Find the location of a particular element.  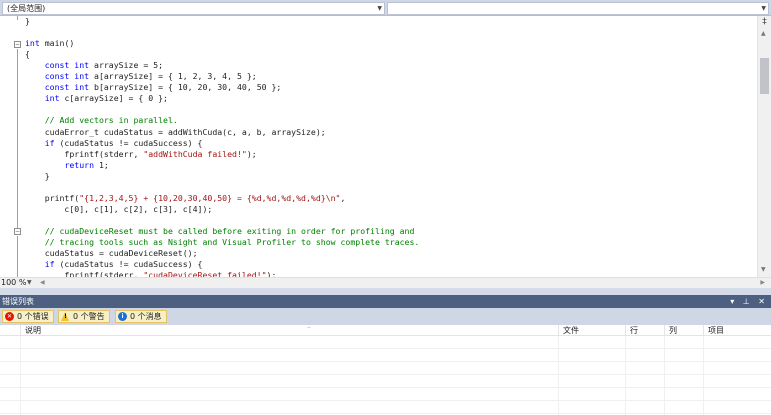

outlining-margin: − − is located at coordinates (18, 146).